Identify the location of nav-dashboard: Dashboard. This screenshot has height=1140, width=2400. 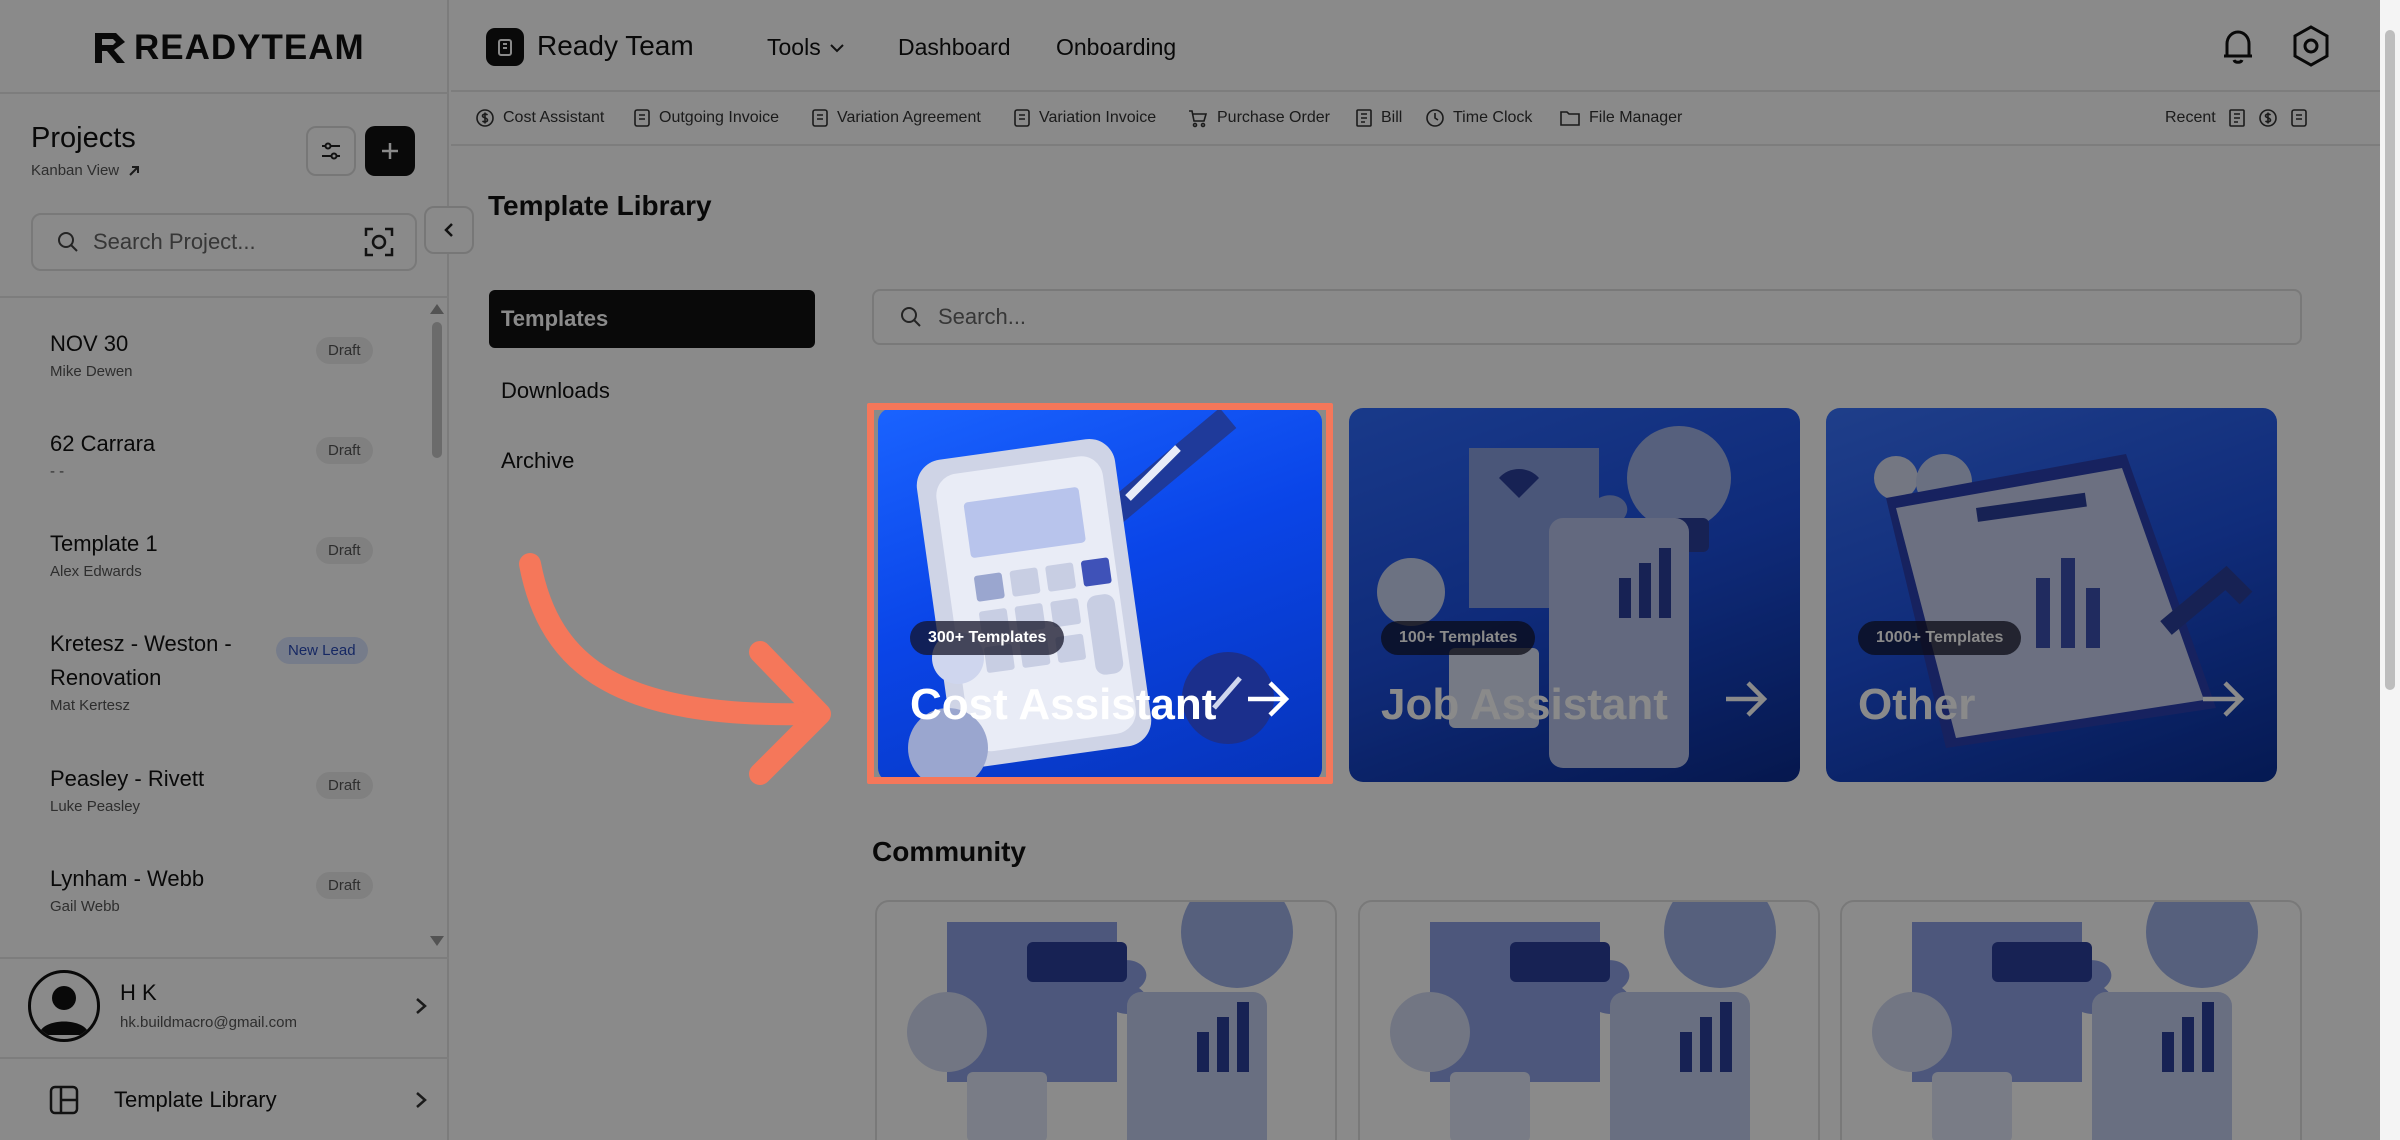
(954, 47).